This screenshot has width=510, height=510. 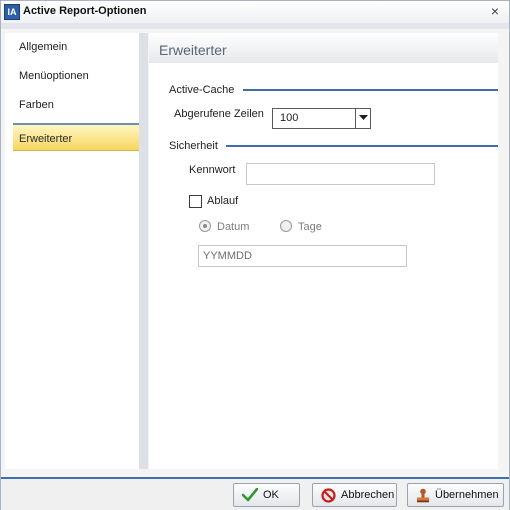 I want to click on sidebar-item-farben: Farben, so click(x=76, y=105).